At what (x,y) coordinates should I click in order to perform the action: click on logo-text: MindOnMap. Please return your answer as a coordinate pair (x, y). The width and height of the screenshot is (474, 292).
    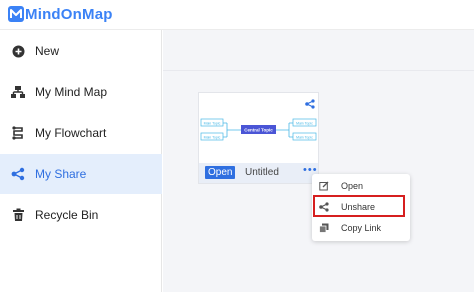
    Looking at the image, I should click on (69, 14).